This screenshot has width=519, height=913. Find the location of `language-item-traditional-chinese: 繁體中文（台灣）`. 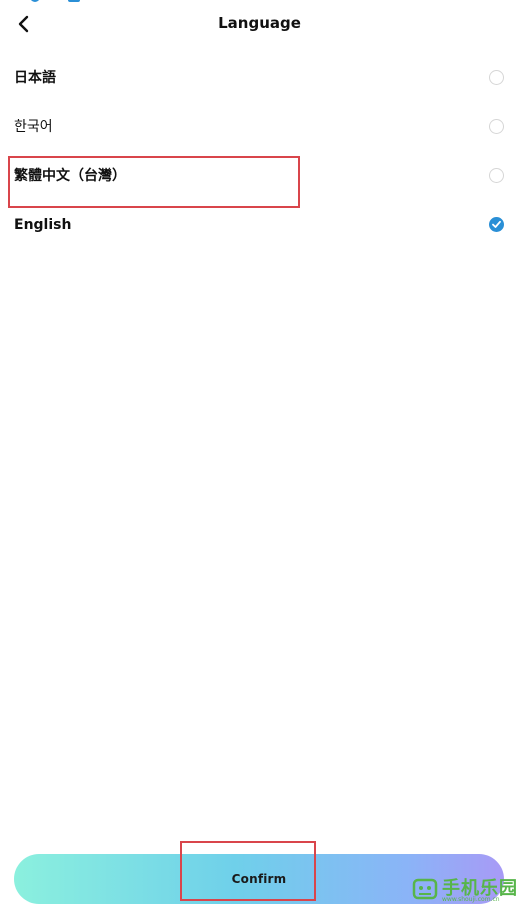

language-item-traditional-chinese: 繁體中文（台灣） is located at coordinates (259, 176).